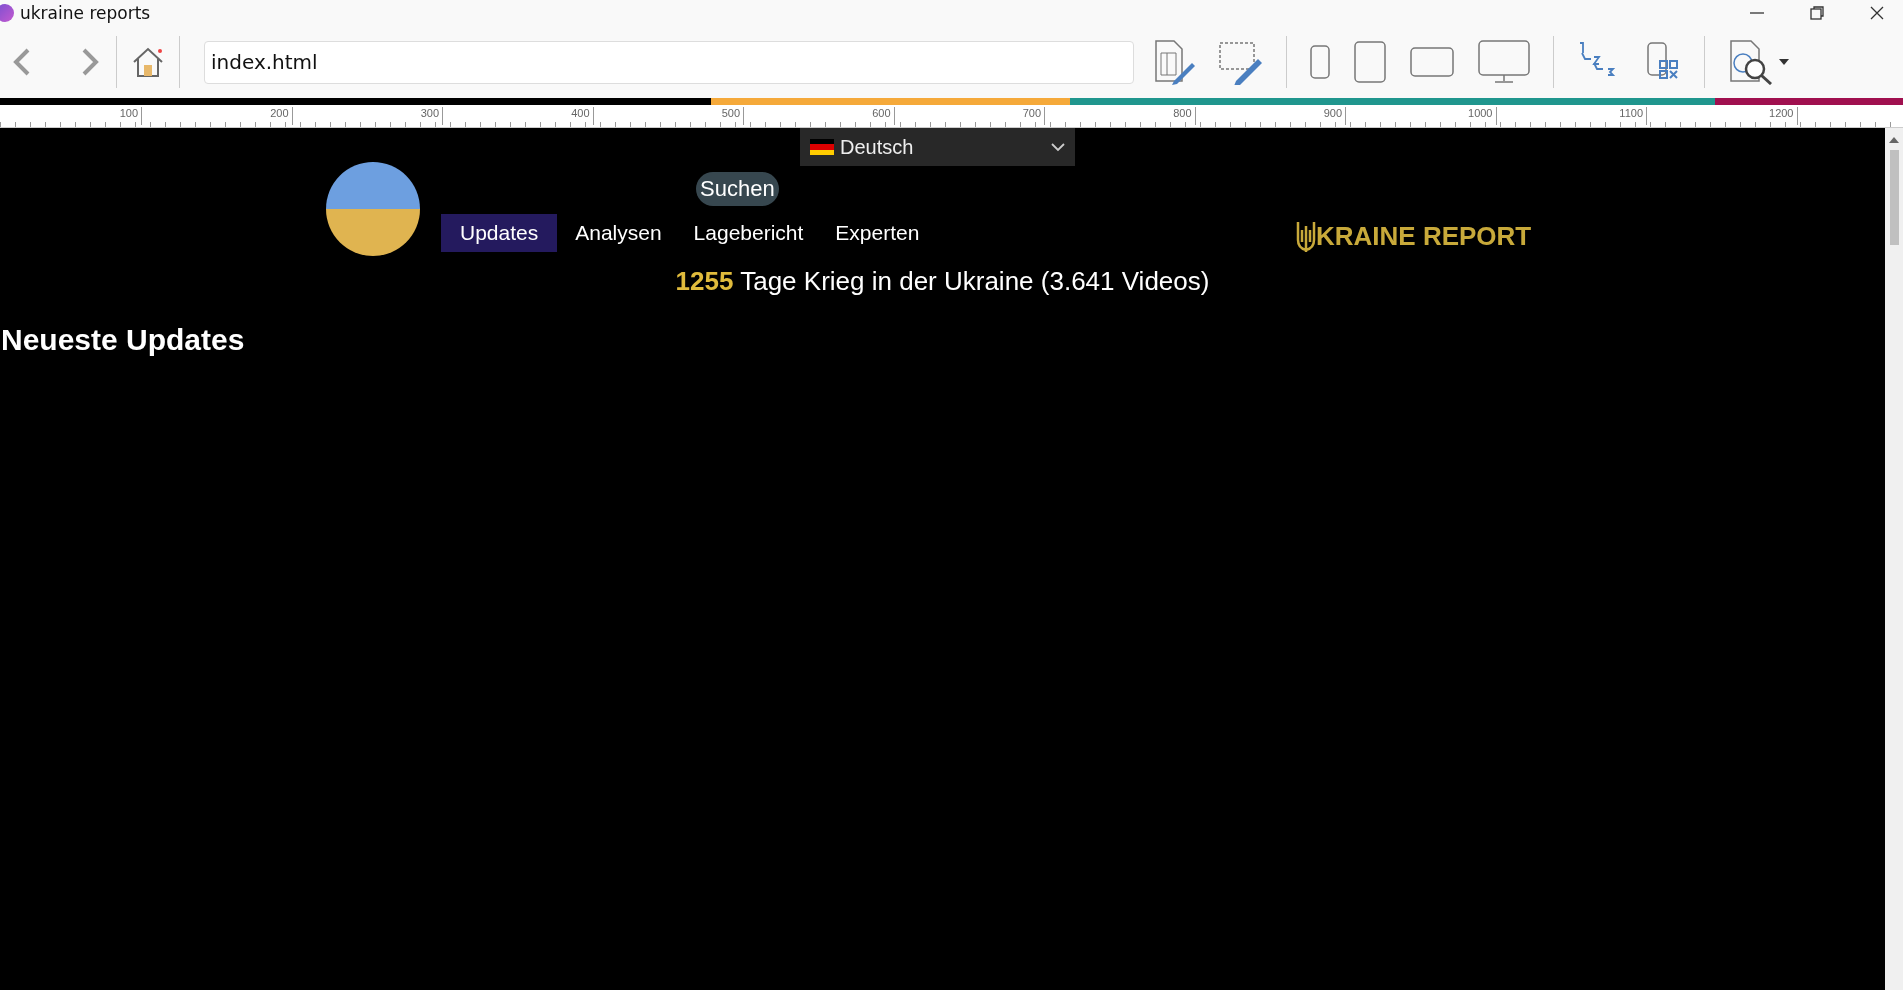 This screenshot has width=1903, height=990. Describe the element at coordinates (1784, 62) in the screenshot. I see `dropdown-caret-icon` at that location.